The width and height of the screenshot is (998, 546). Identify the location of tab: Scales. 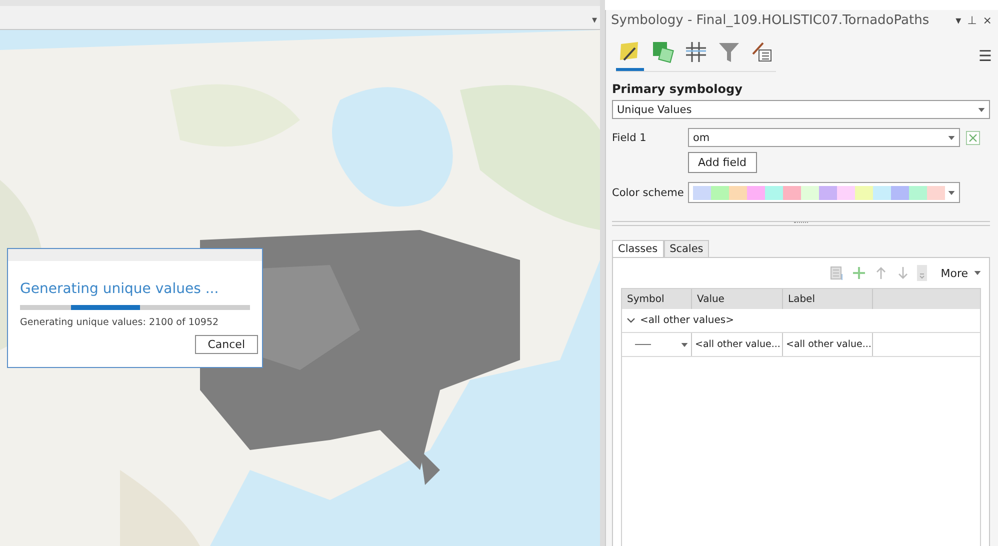
(687, 248).